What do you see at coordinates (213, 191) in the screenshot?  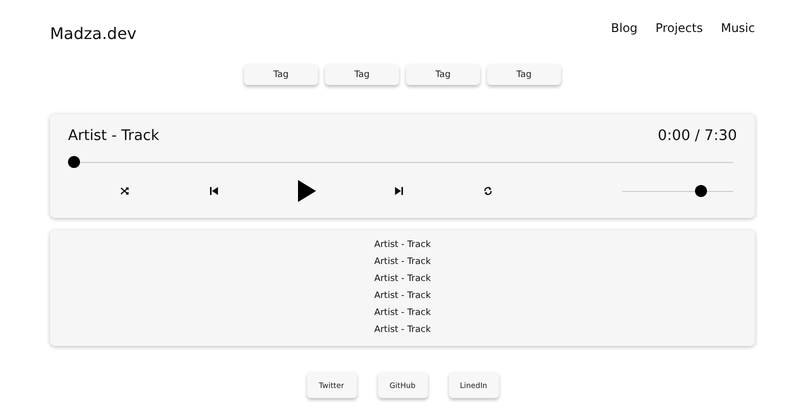 I see `previous-icon` at bounding box center [213, 191].